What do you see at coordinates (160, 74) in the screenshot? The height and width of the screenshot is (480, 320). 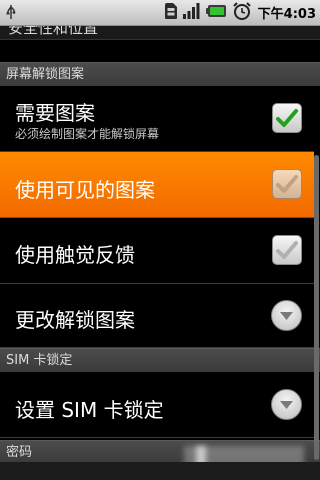 I see `category-header-screen-unlock: 屏幕解锁图案` at bounding box center [160, 74].